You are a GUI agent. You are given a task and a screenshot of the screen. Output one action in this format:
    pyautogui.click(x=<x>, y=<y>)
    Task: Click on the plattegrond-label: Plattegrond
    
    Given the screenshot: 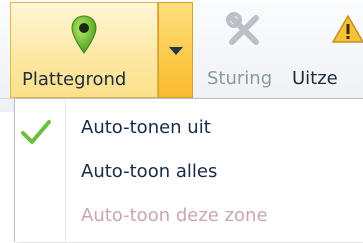 What is the action you would take?
    pyautogui.click(x=74, y=79)
    